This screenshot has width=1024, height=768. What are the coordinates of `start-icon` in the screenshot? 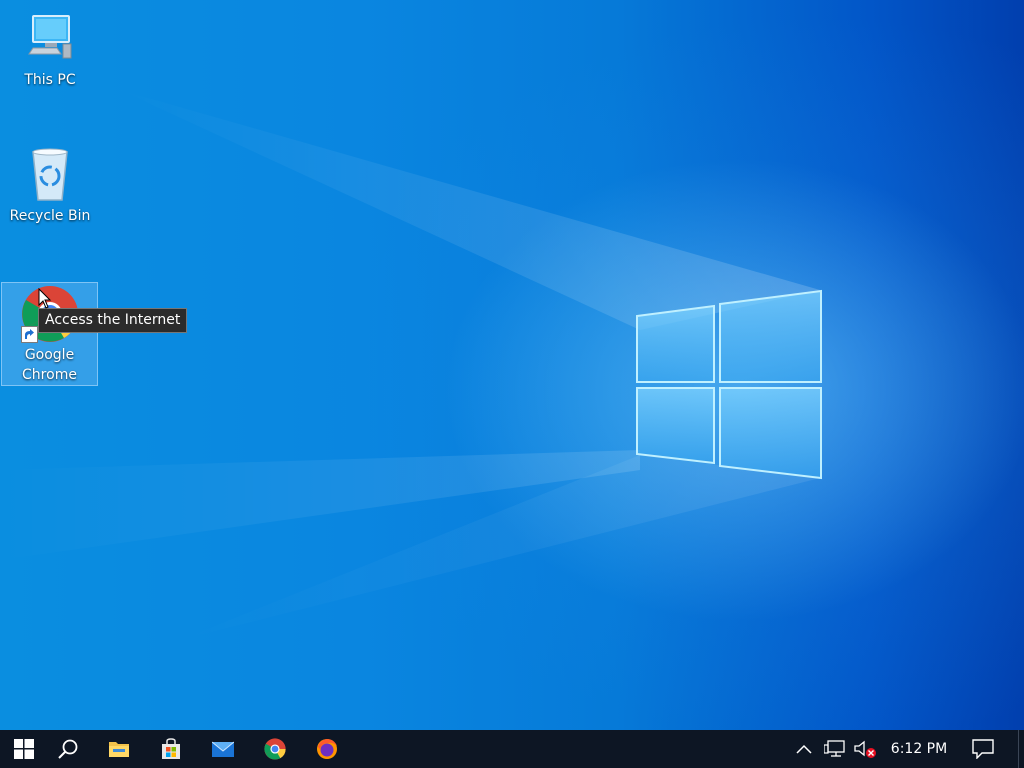 It's located at (24, 749).